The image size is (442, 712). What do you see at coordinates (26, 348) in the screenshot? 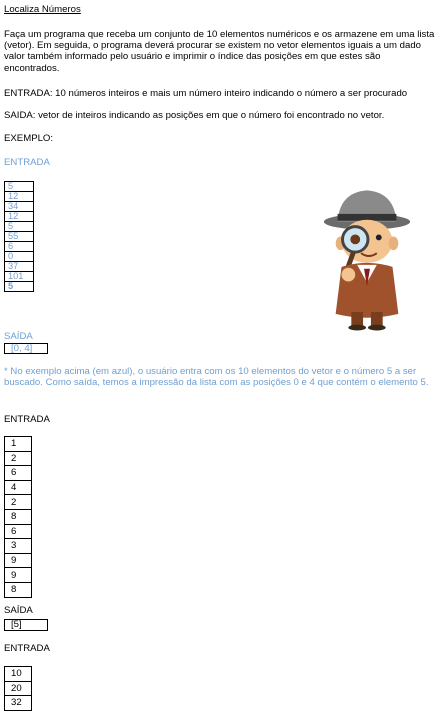
I see `example1-output-box: [0, 4]` at bounding box center [26, 348].